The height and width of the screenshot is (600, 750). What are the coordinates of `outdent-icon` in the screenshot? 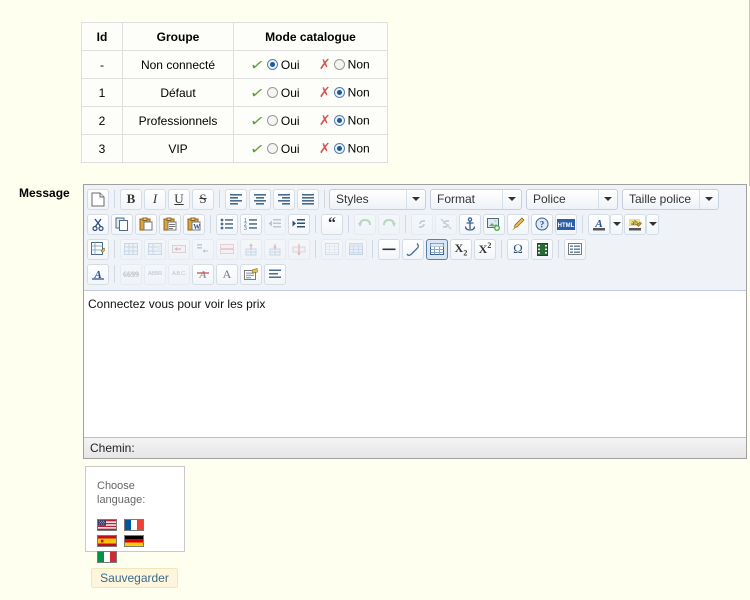 It's located at (275, 224).